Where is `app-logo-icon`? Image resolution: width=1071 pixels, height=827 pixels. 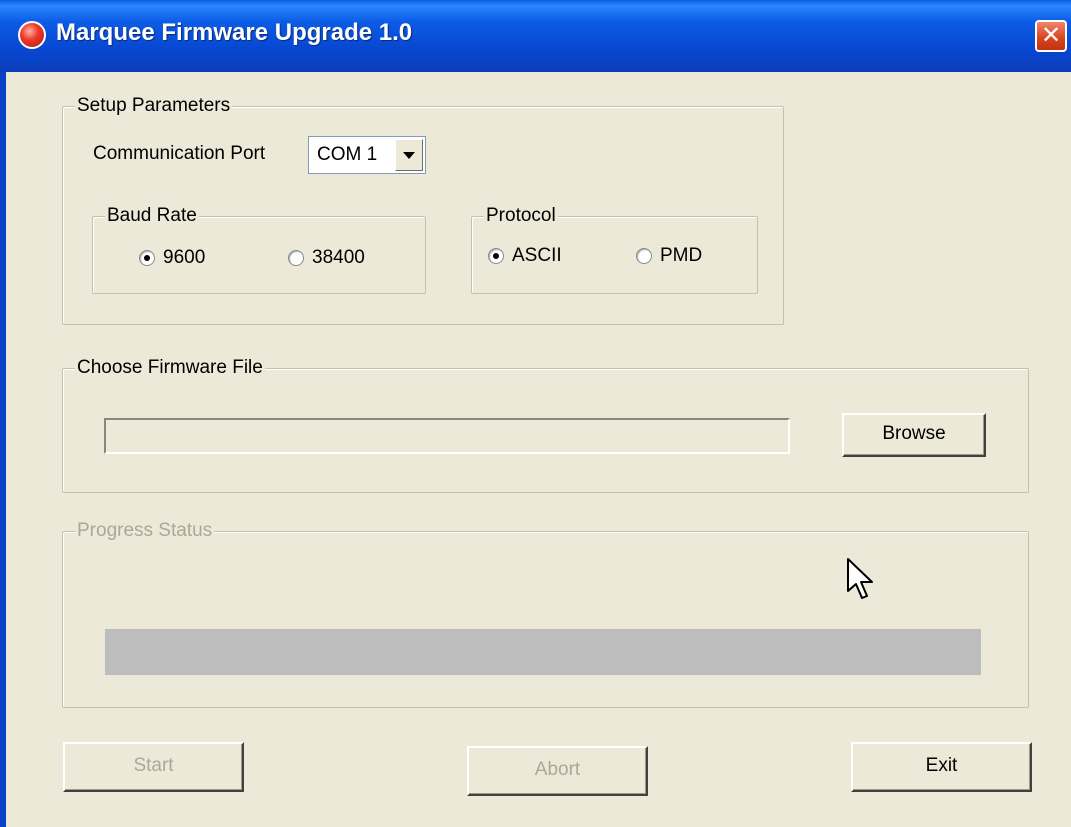 app-logo-icon is located at coordinates (32, 35).